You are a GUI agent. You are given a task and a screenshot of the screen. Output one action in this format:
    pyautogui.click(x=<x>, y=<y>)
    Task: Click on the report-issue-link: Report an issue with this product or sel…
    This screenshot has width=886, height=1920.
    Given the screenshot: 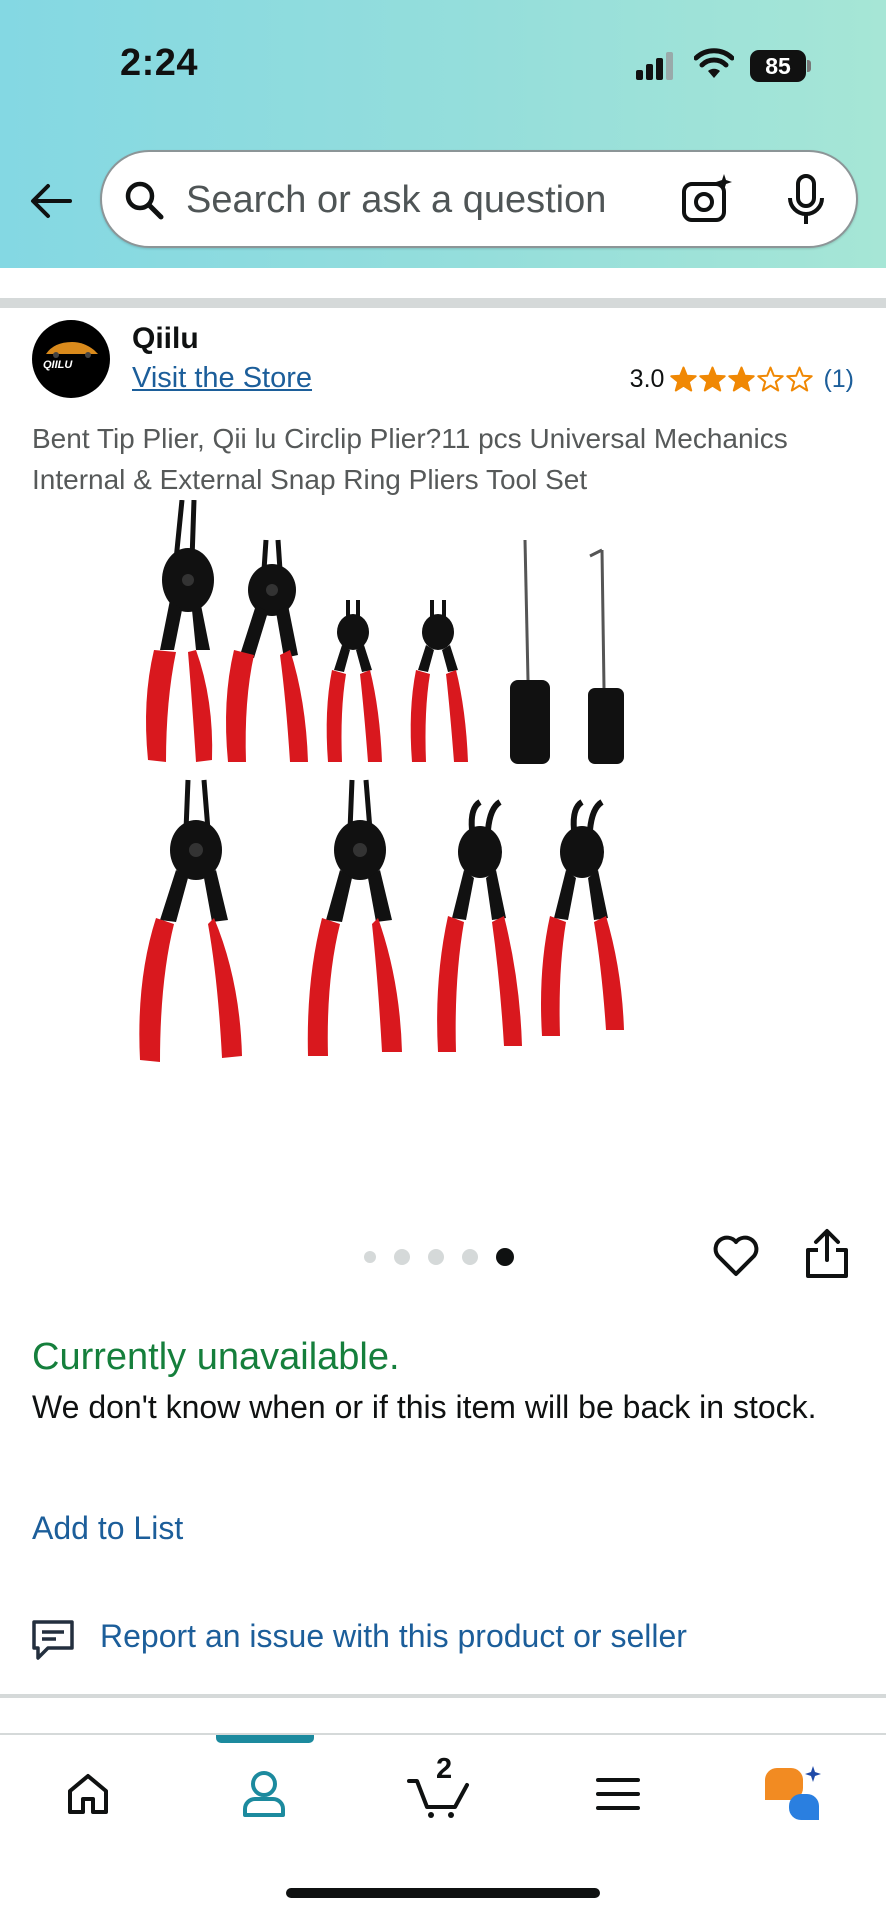 What is the action you would take?
    pyautogui.click(x=393, y=1636)
    